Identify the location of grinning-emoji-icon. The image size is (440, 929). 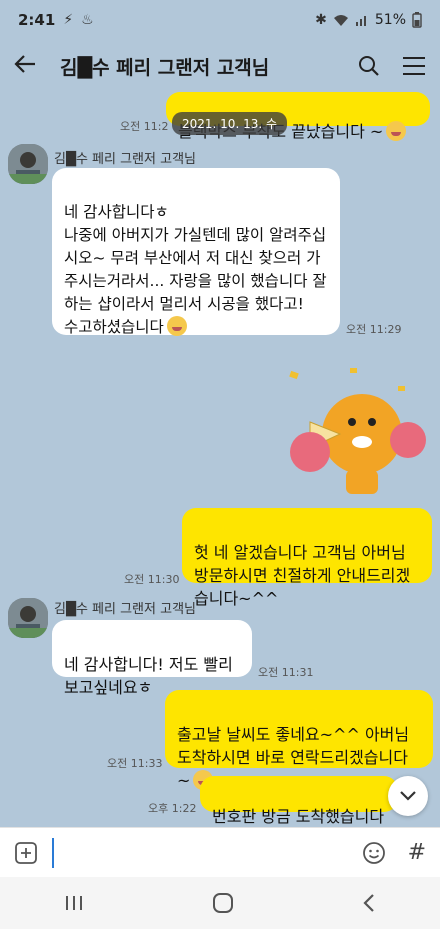
(176, 326).